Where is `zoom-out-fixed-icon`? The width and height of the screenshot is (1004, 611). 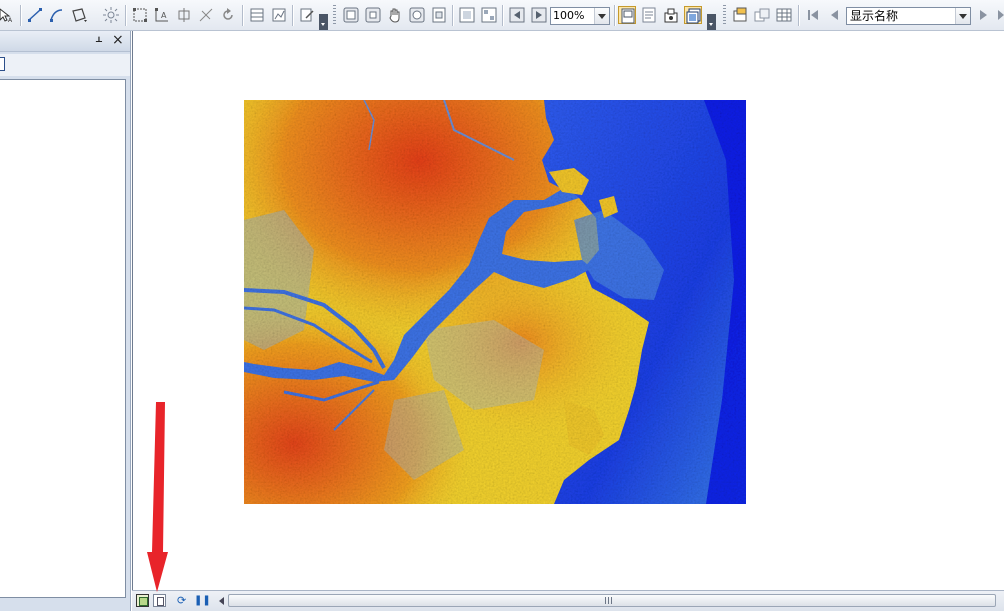
zoom-out-fixed-icon is located at coordinates (373, 15).